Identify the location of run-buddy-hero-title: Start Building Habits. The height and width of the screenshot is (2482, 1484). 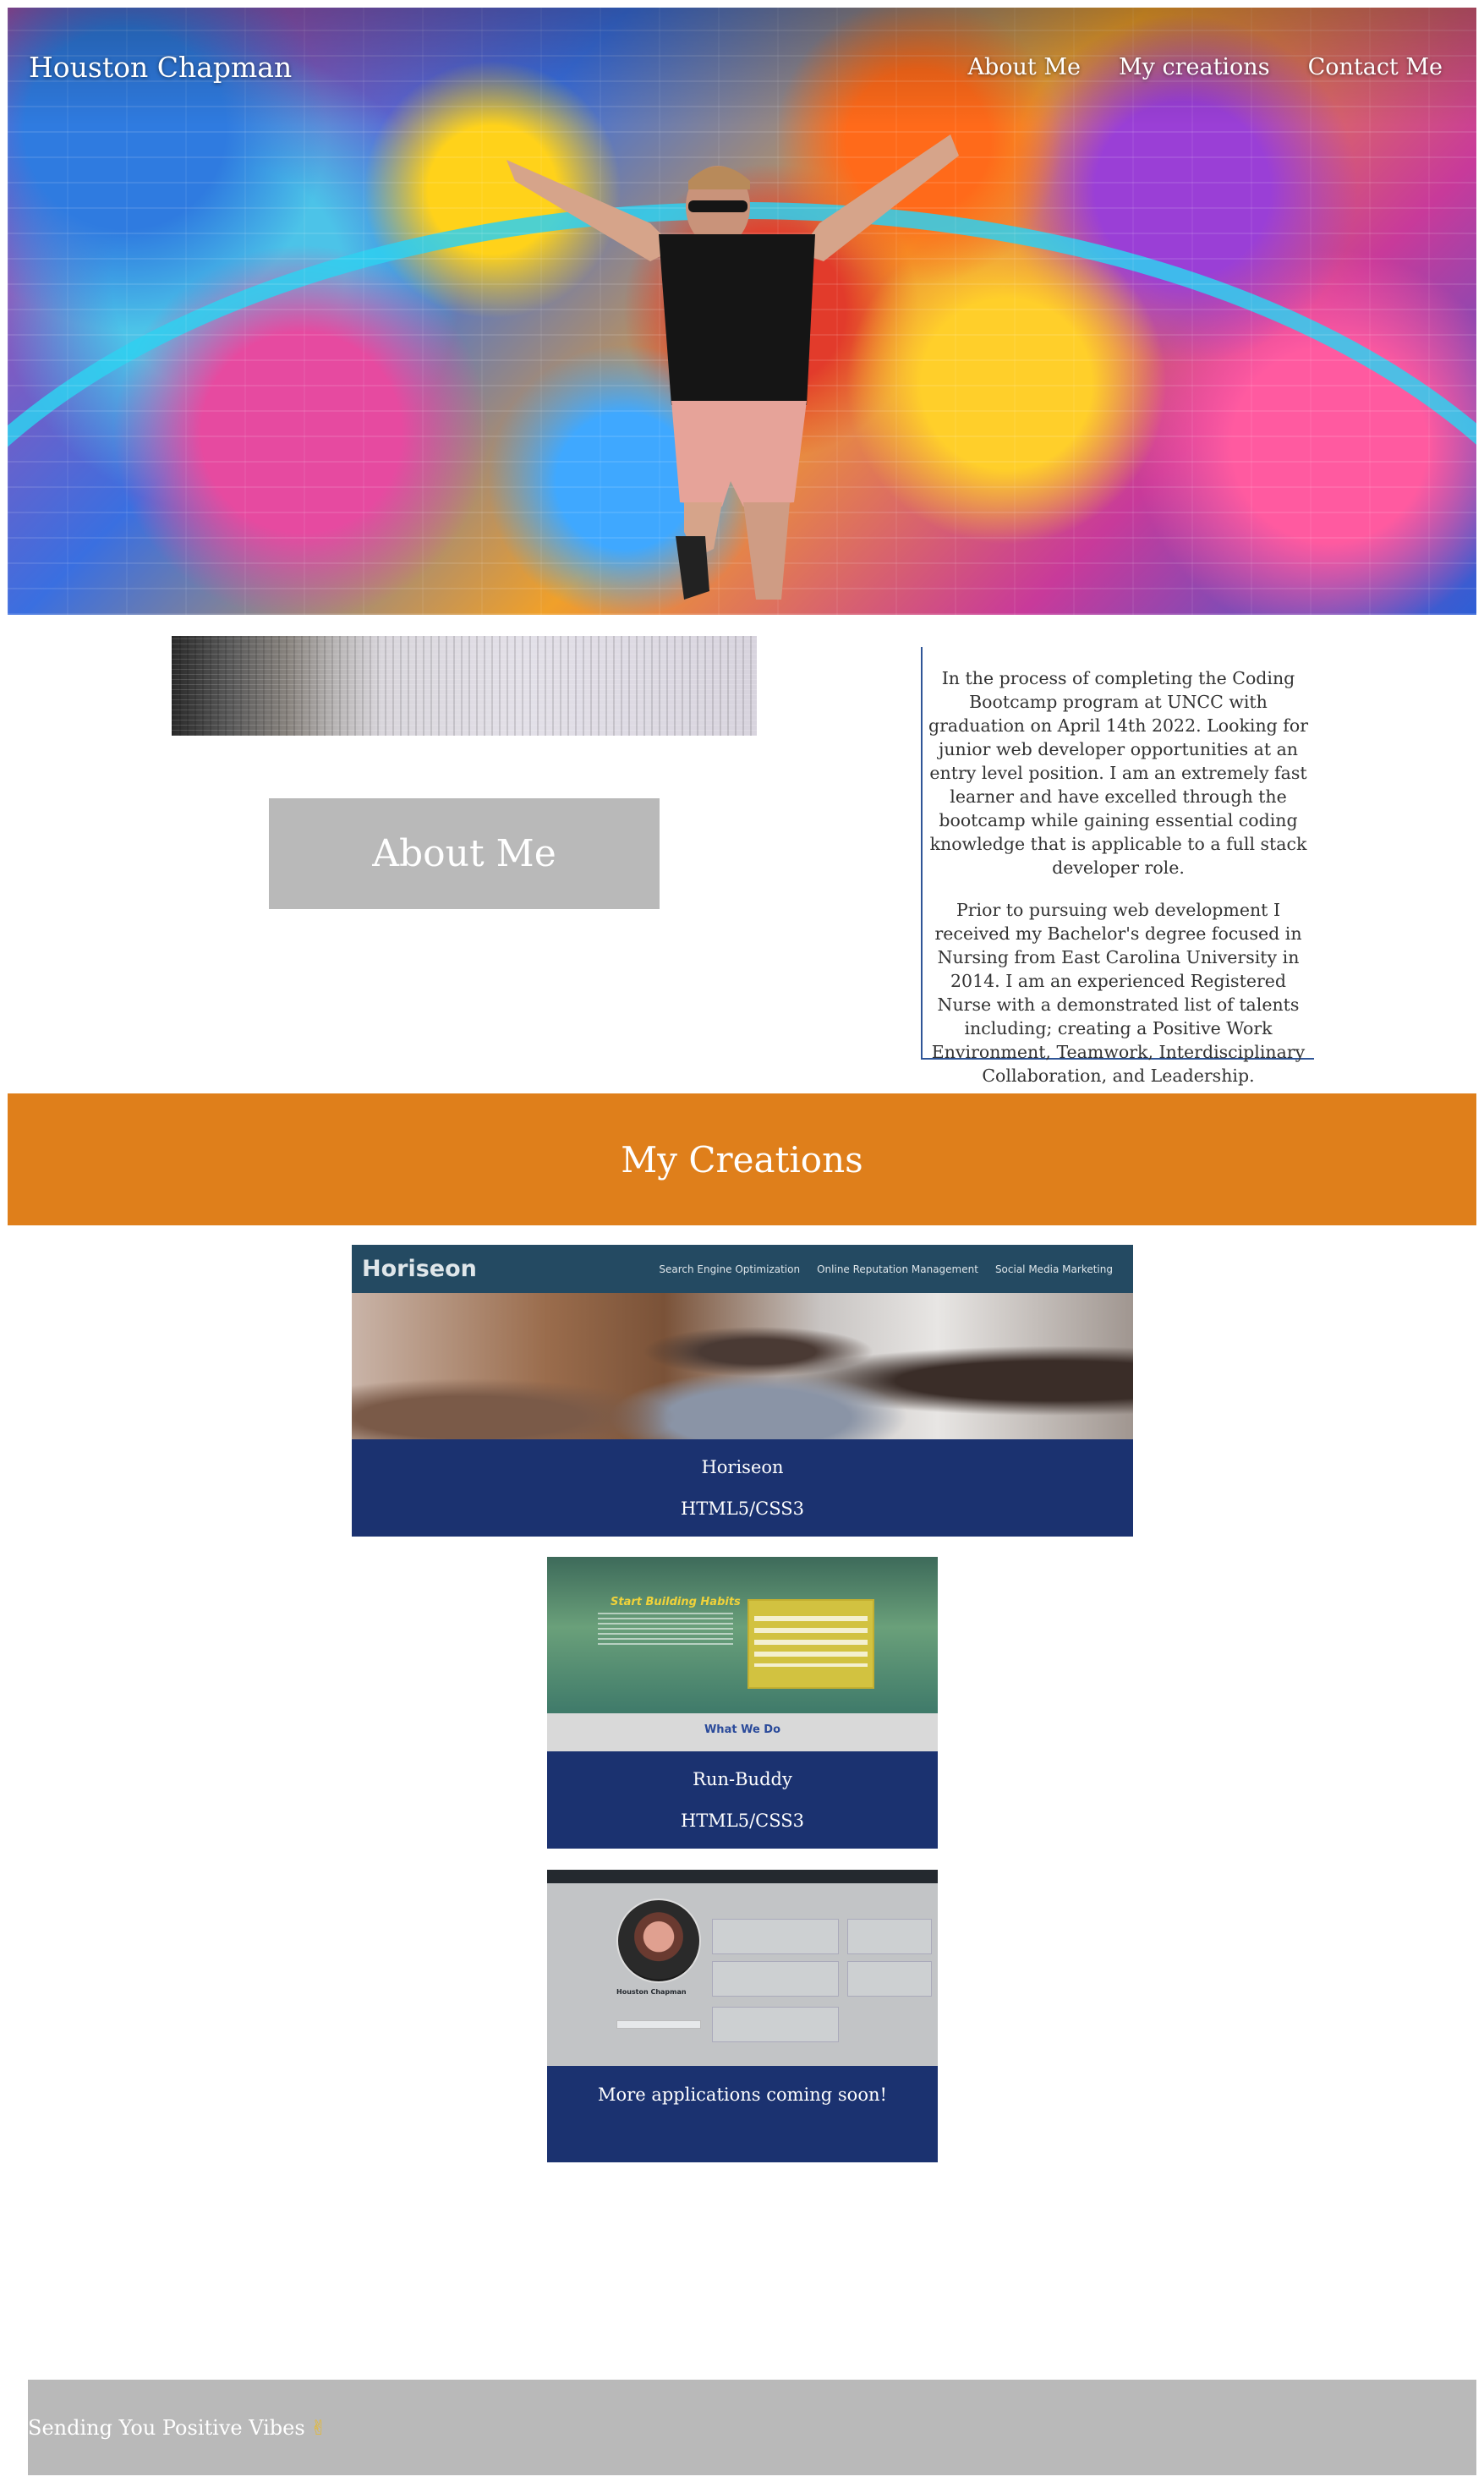
(676, 1602).